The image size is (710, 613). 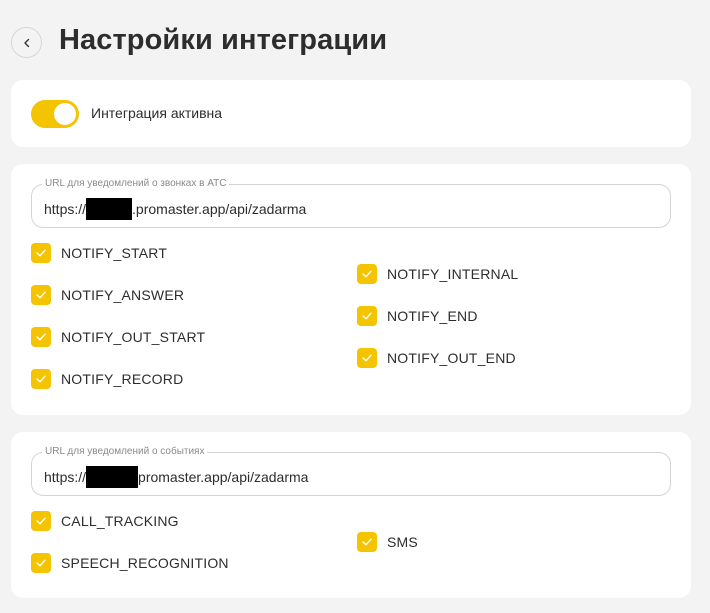 I want to click on checkbox-label: NOTIFY_OUT_END, so click(x=451, y=358).